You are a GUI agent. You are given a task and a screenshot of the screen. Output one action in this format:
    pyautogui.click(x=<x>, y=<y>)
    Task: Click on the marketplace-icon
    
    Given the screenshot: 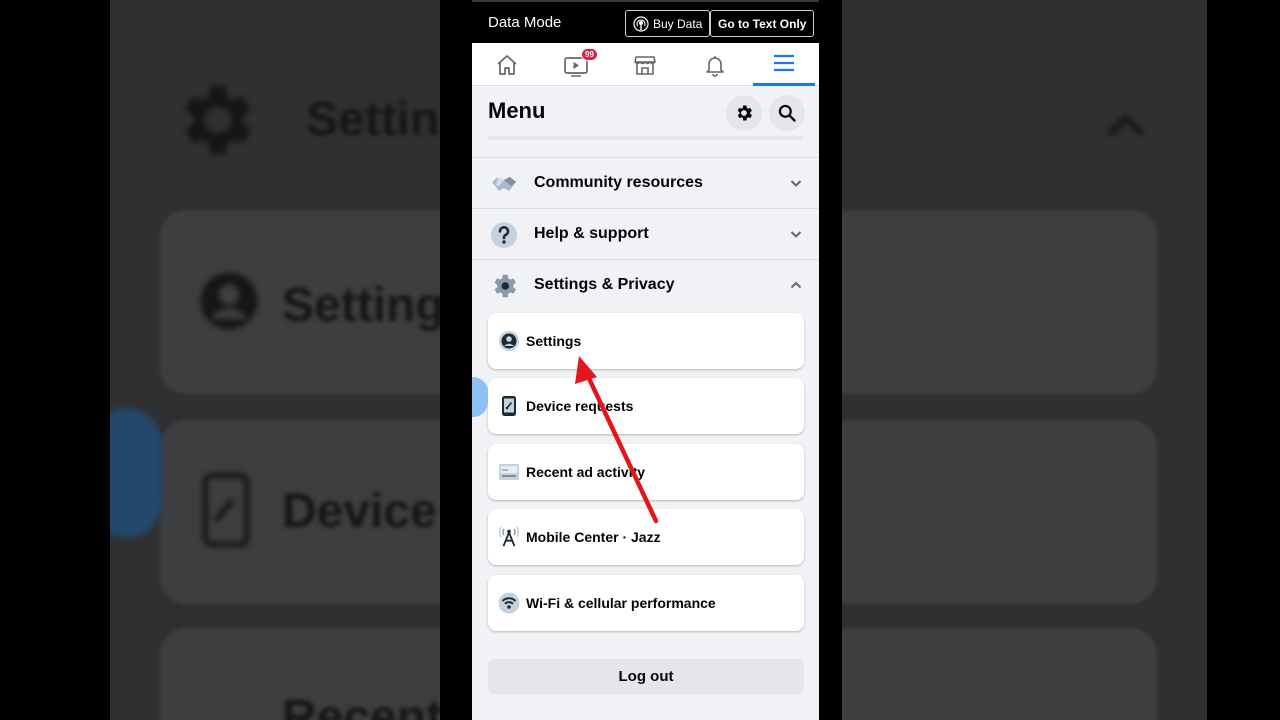 What is the action you would take?
    pyautogui.click(x=645, y=65)
    